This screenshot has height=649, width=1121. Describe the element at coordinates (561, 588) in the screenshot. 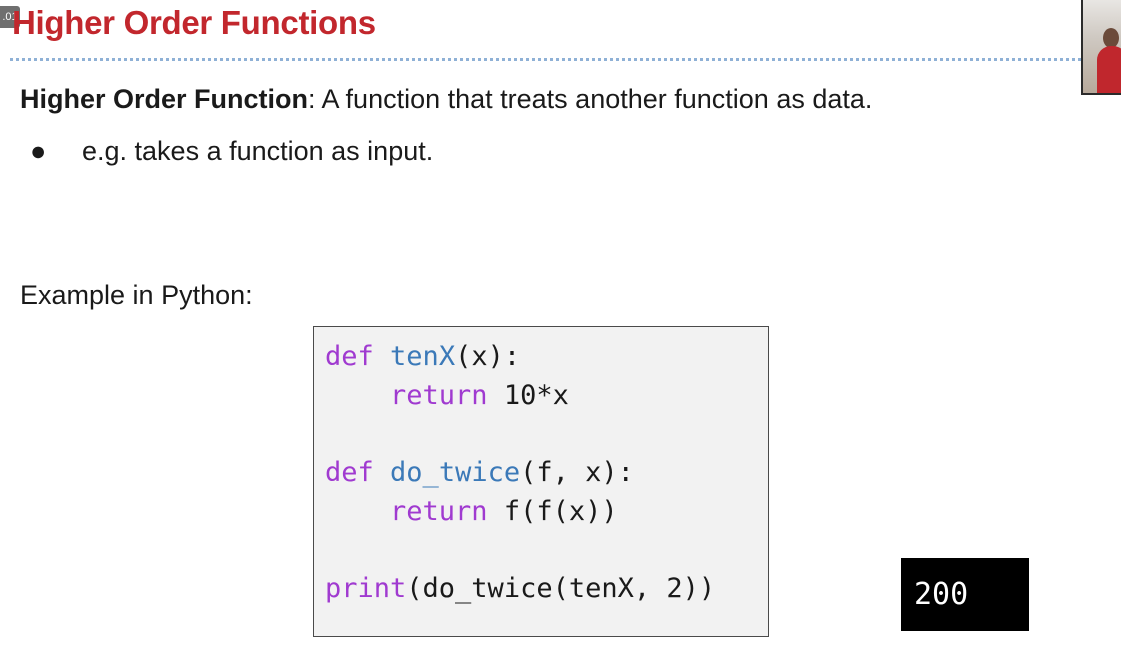

I see `code-text: (do_twice(tenX, 2))` at that location.